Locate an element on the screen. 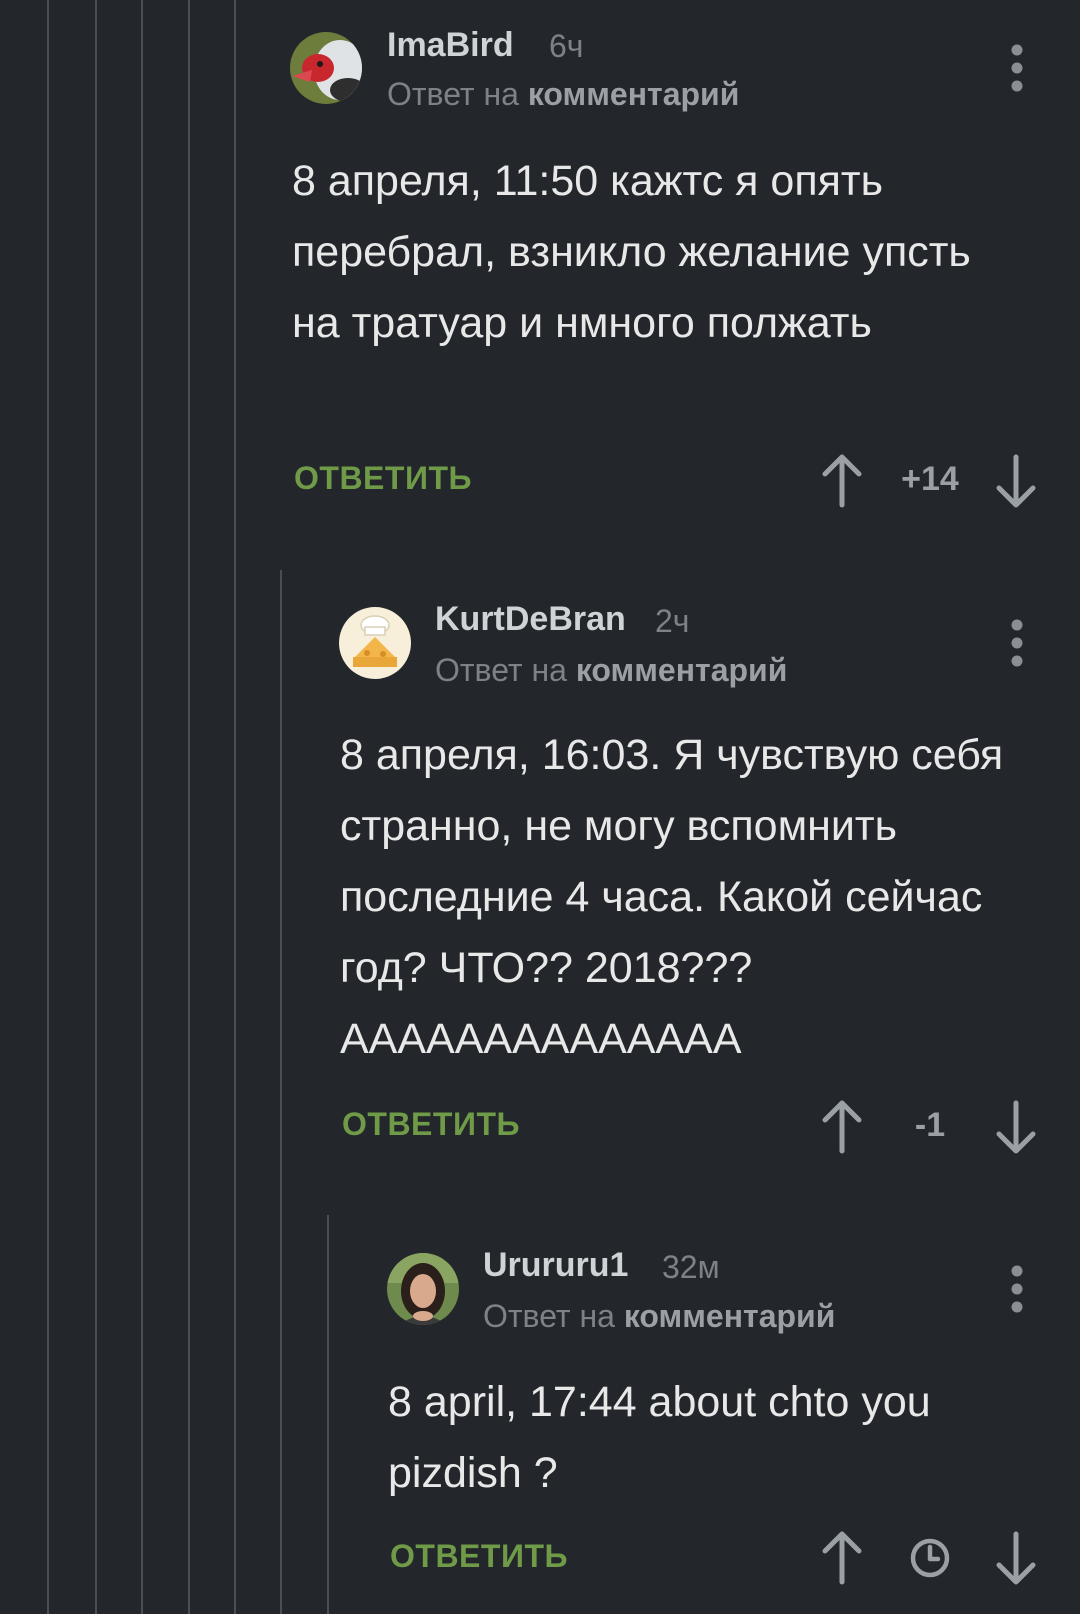  avatar is located at coordinates (423, 1289).